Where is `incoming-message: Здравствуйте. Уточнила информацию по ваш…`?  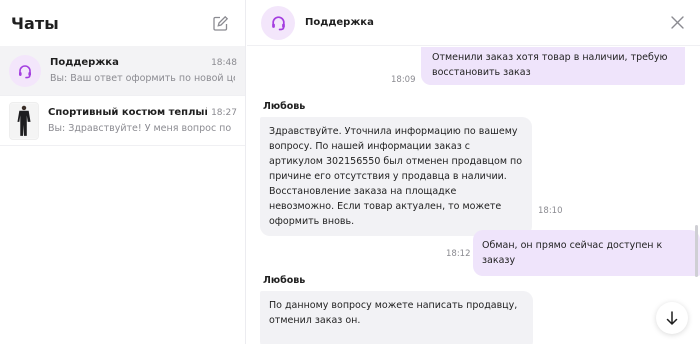 incoming-message: Здравствуйте. Уточнила информацию по ваш… is located at coordinates (396, 176).